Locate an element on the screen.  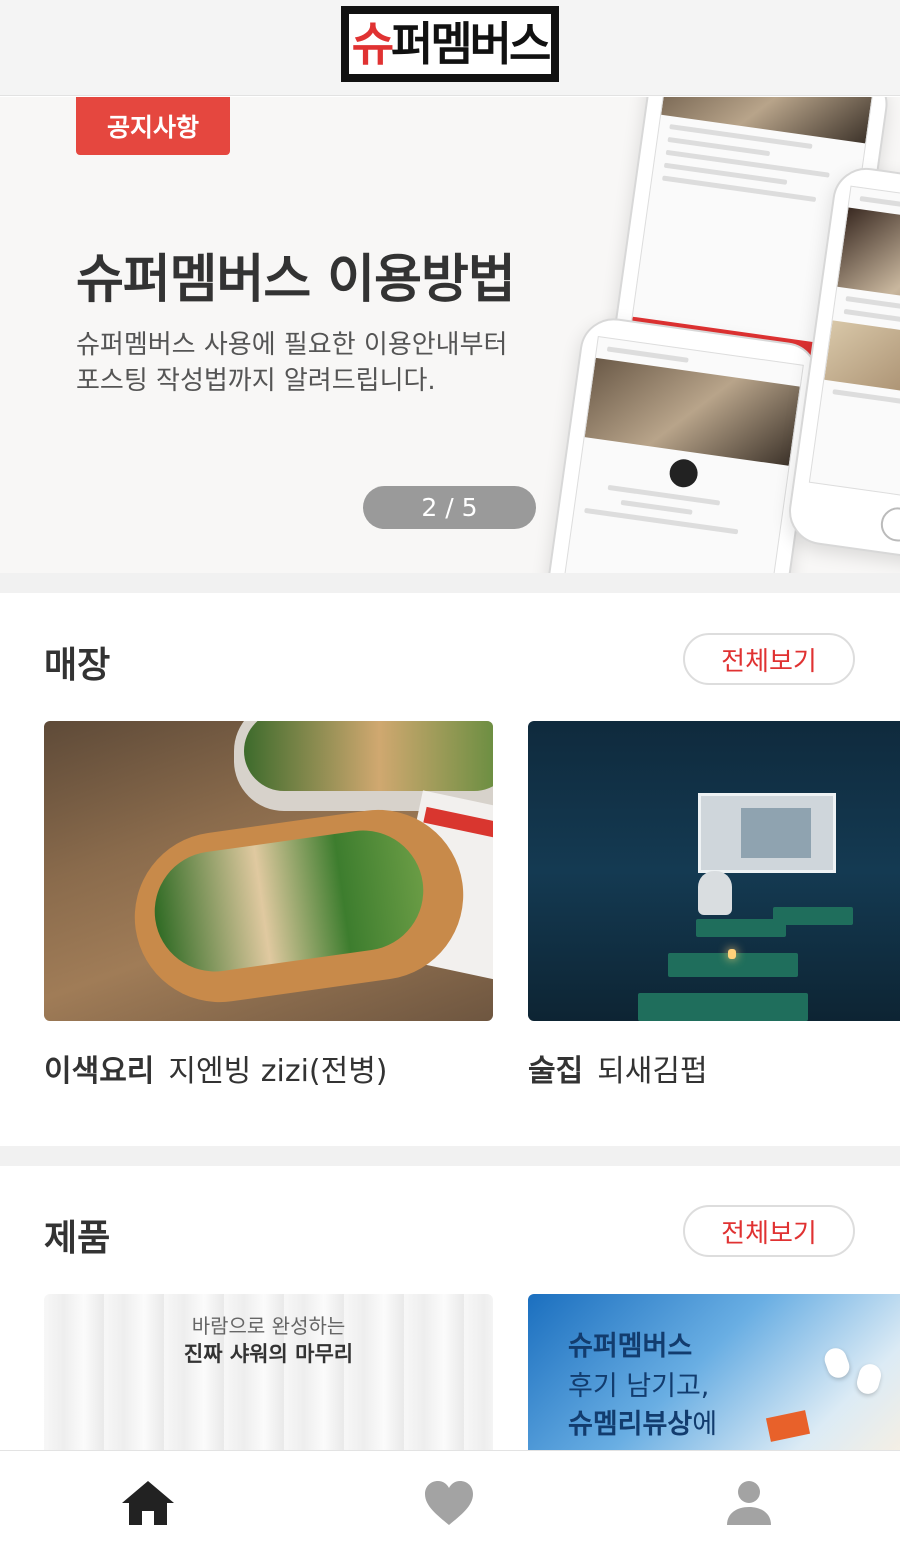
store-caption-1: 이색요리 지엔빙 zizi(전병) is located at coordinates (216, 1068).